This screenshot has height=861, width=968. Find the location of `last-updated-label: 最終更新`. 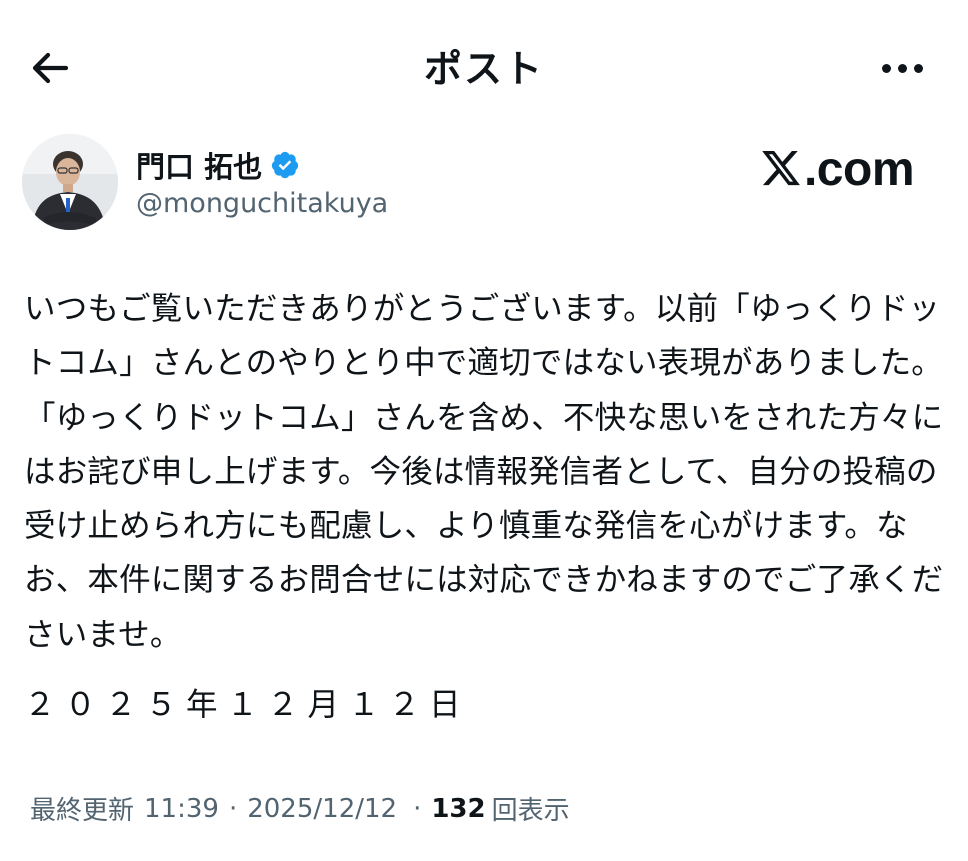

last-updated-label: 最終更新 is located at coordinates (82, 811).